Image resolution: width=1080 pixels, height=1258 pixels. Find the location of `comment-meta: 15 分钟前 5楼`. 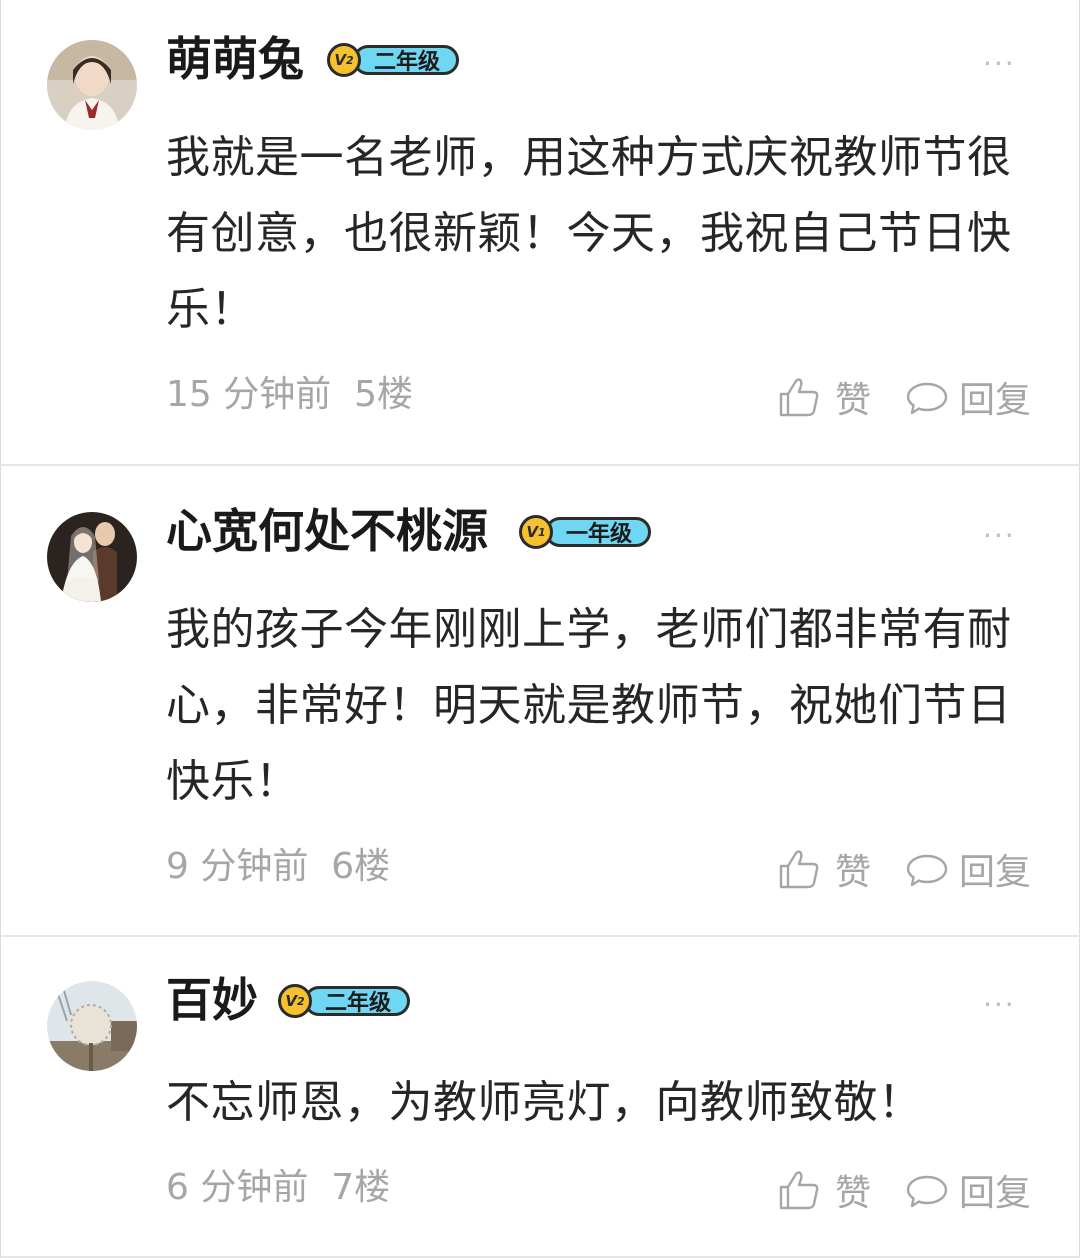

comment-meta: 15 分钟前 5楼 is located at coordinates (289, 395).